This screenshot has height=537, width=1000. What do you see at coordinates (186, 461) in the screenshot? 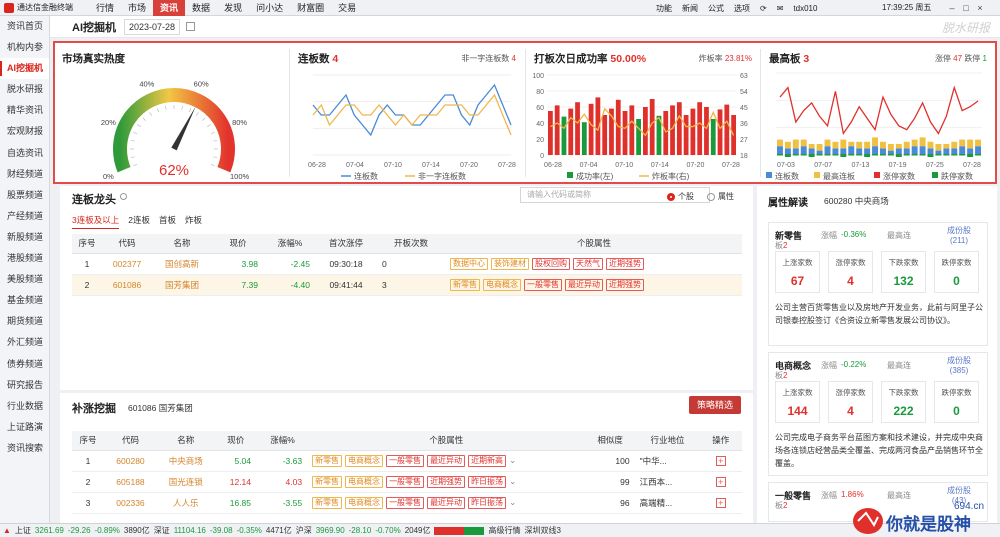
I see `stock-name: 中央商场` at bounding box center [186, 461].